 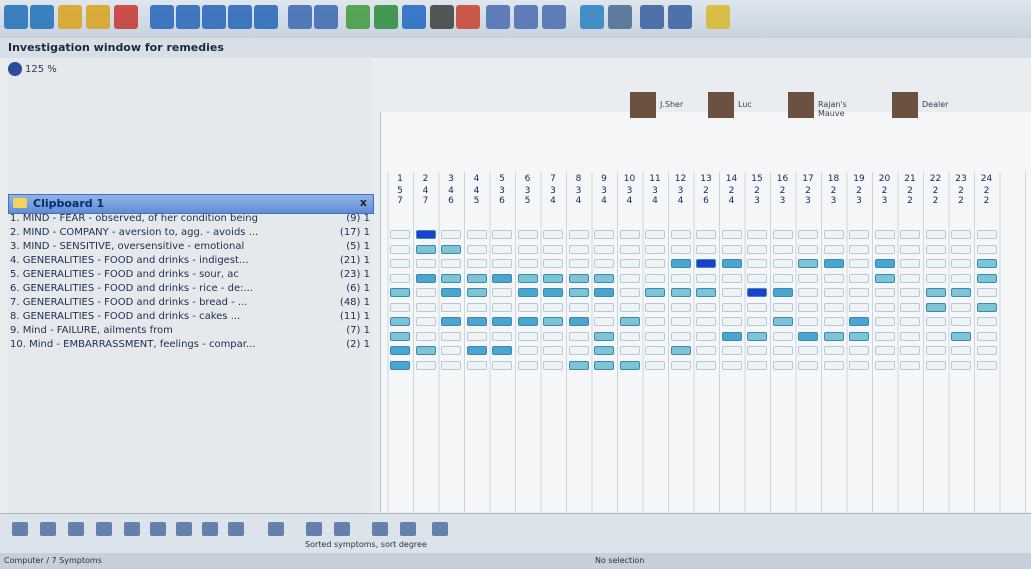 I want to click on sync-icon, so click(x=414, y=17).